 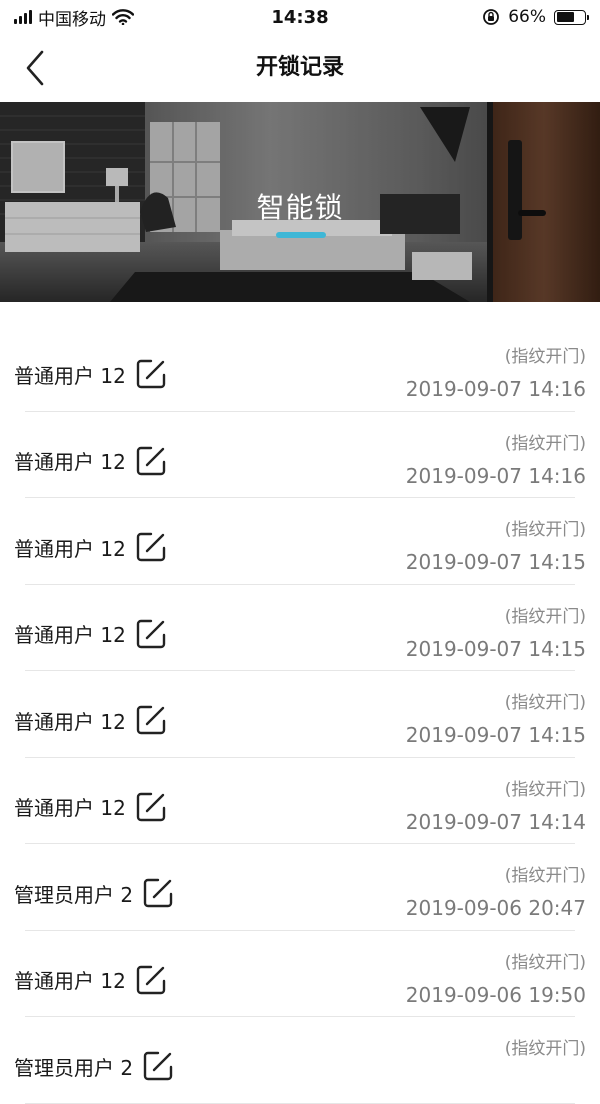 I want to click on banner-title: 智能锁, so click(x=300, y=207).